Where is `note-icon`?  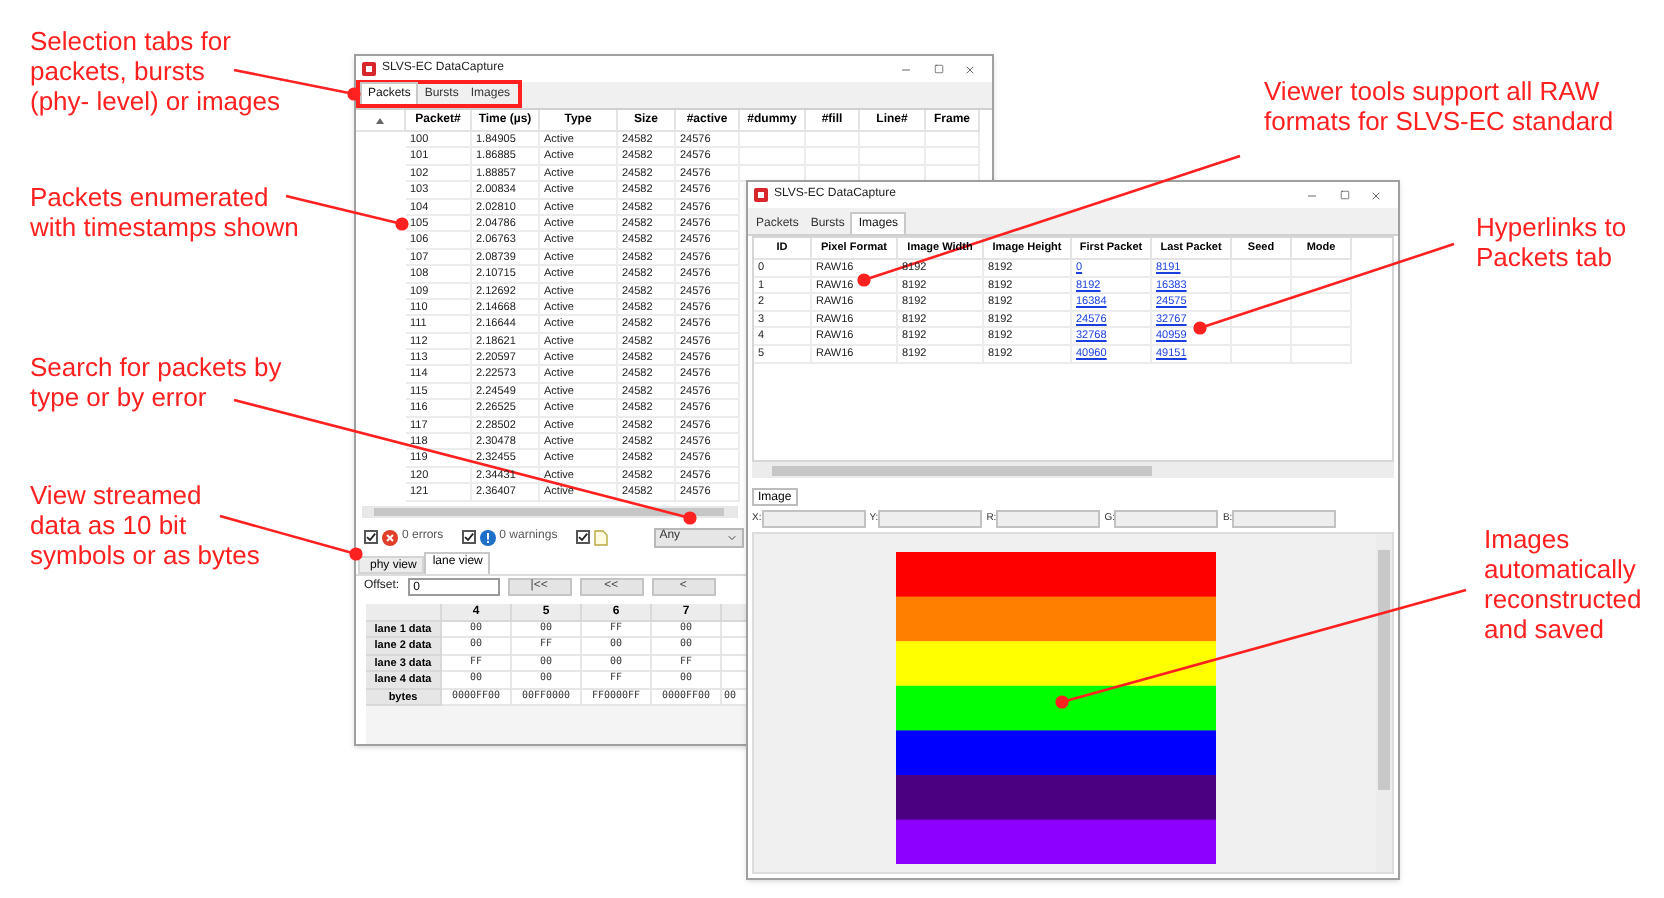 note-icon is located at coordinates (600, 537).